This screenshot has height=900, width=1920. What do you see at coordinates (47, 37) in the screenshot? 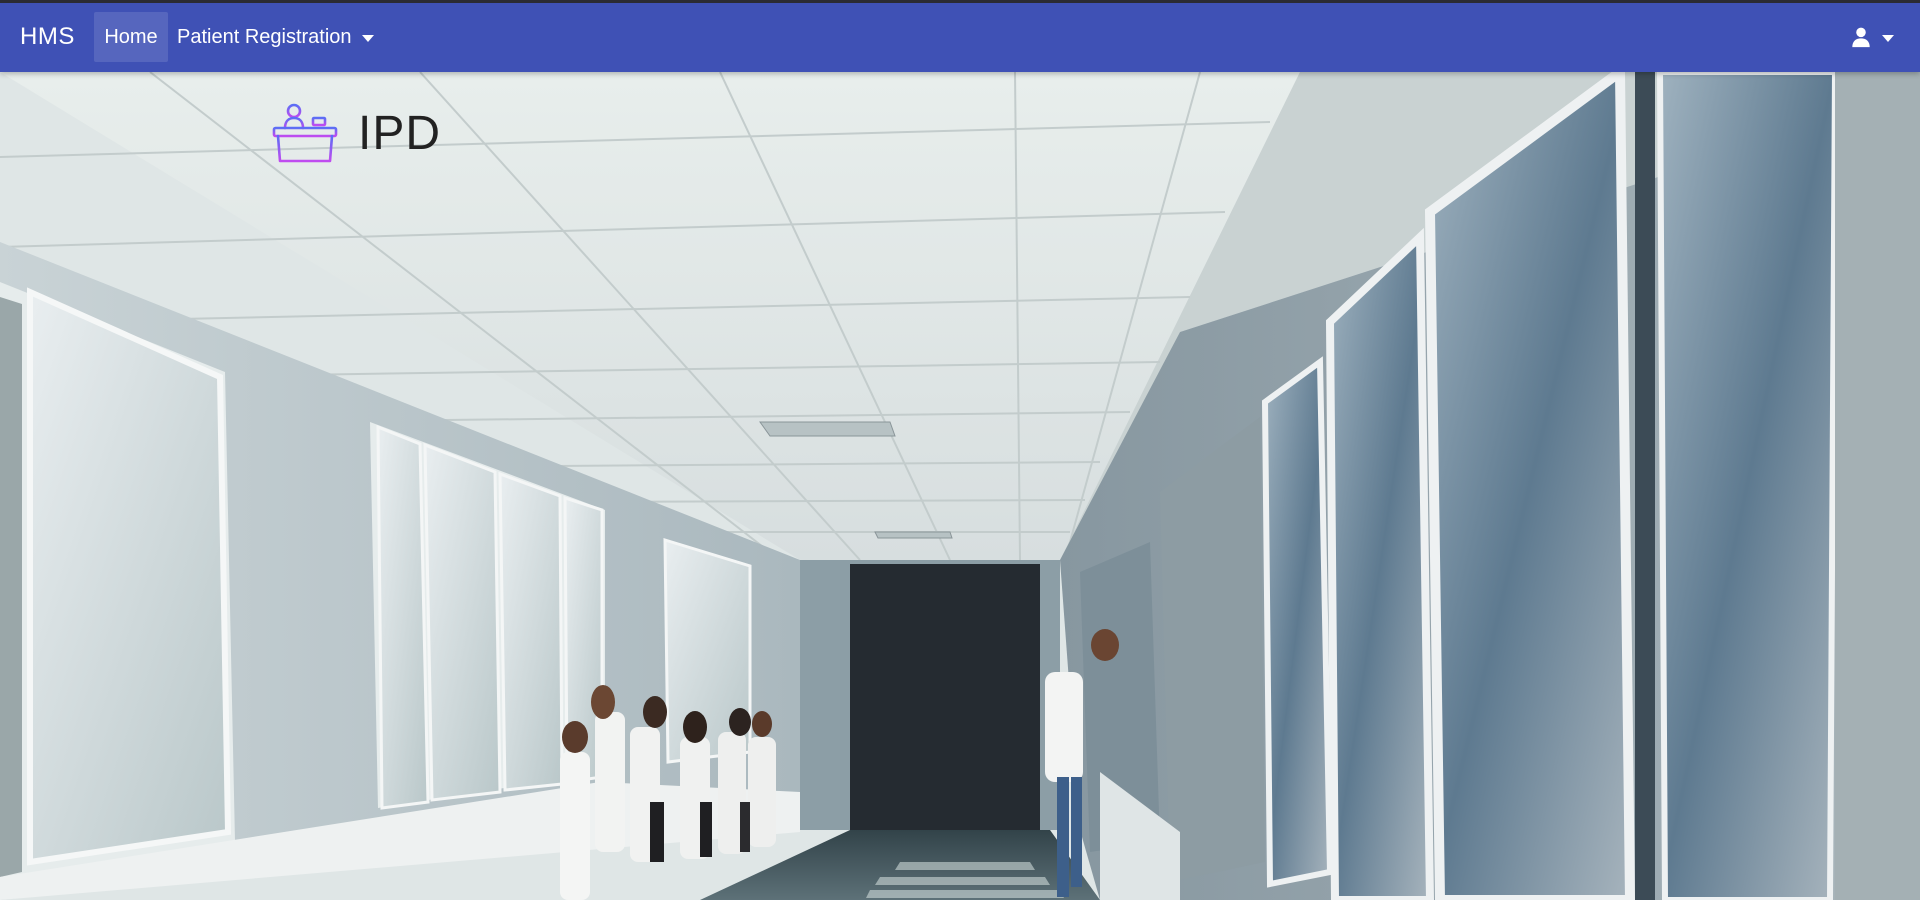
I see `brand-logo: HMS` at bounding box center [47, 37].